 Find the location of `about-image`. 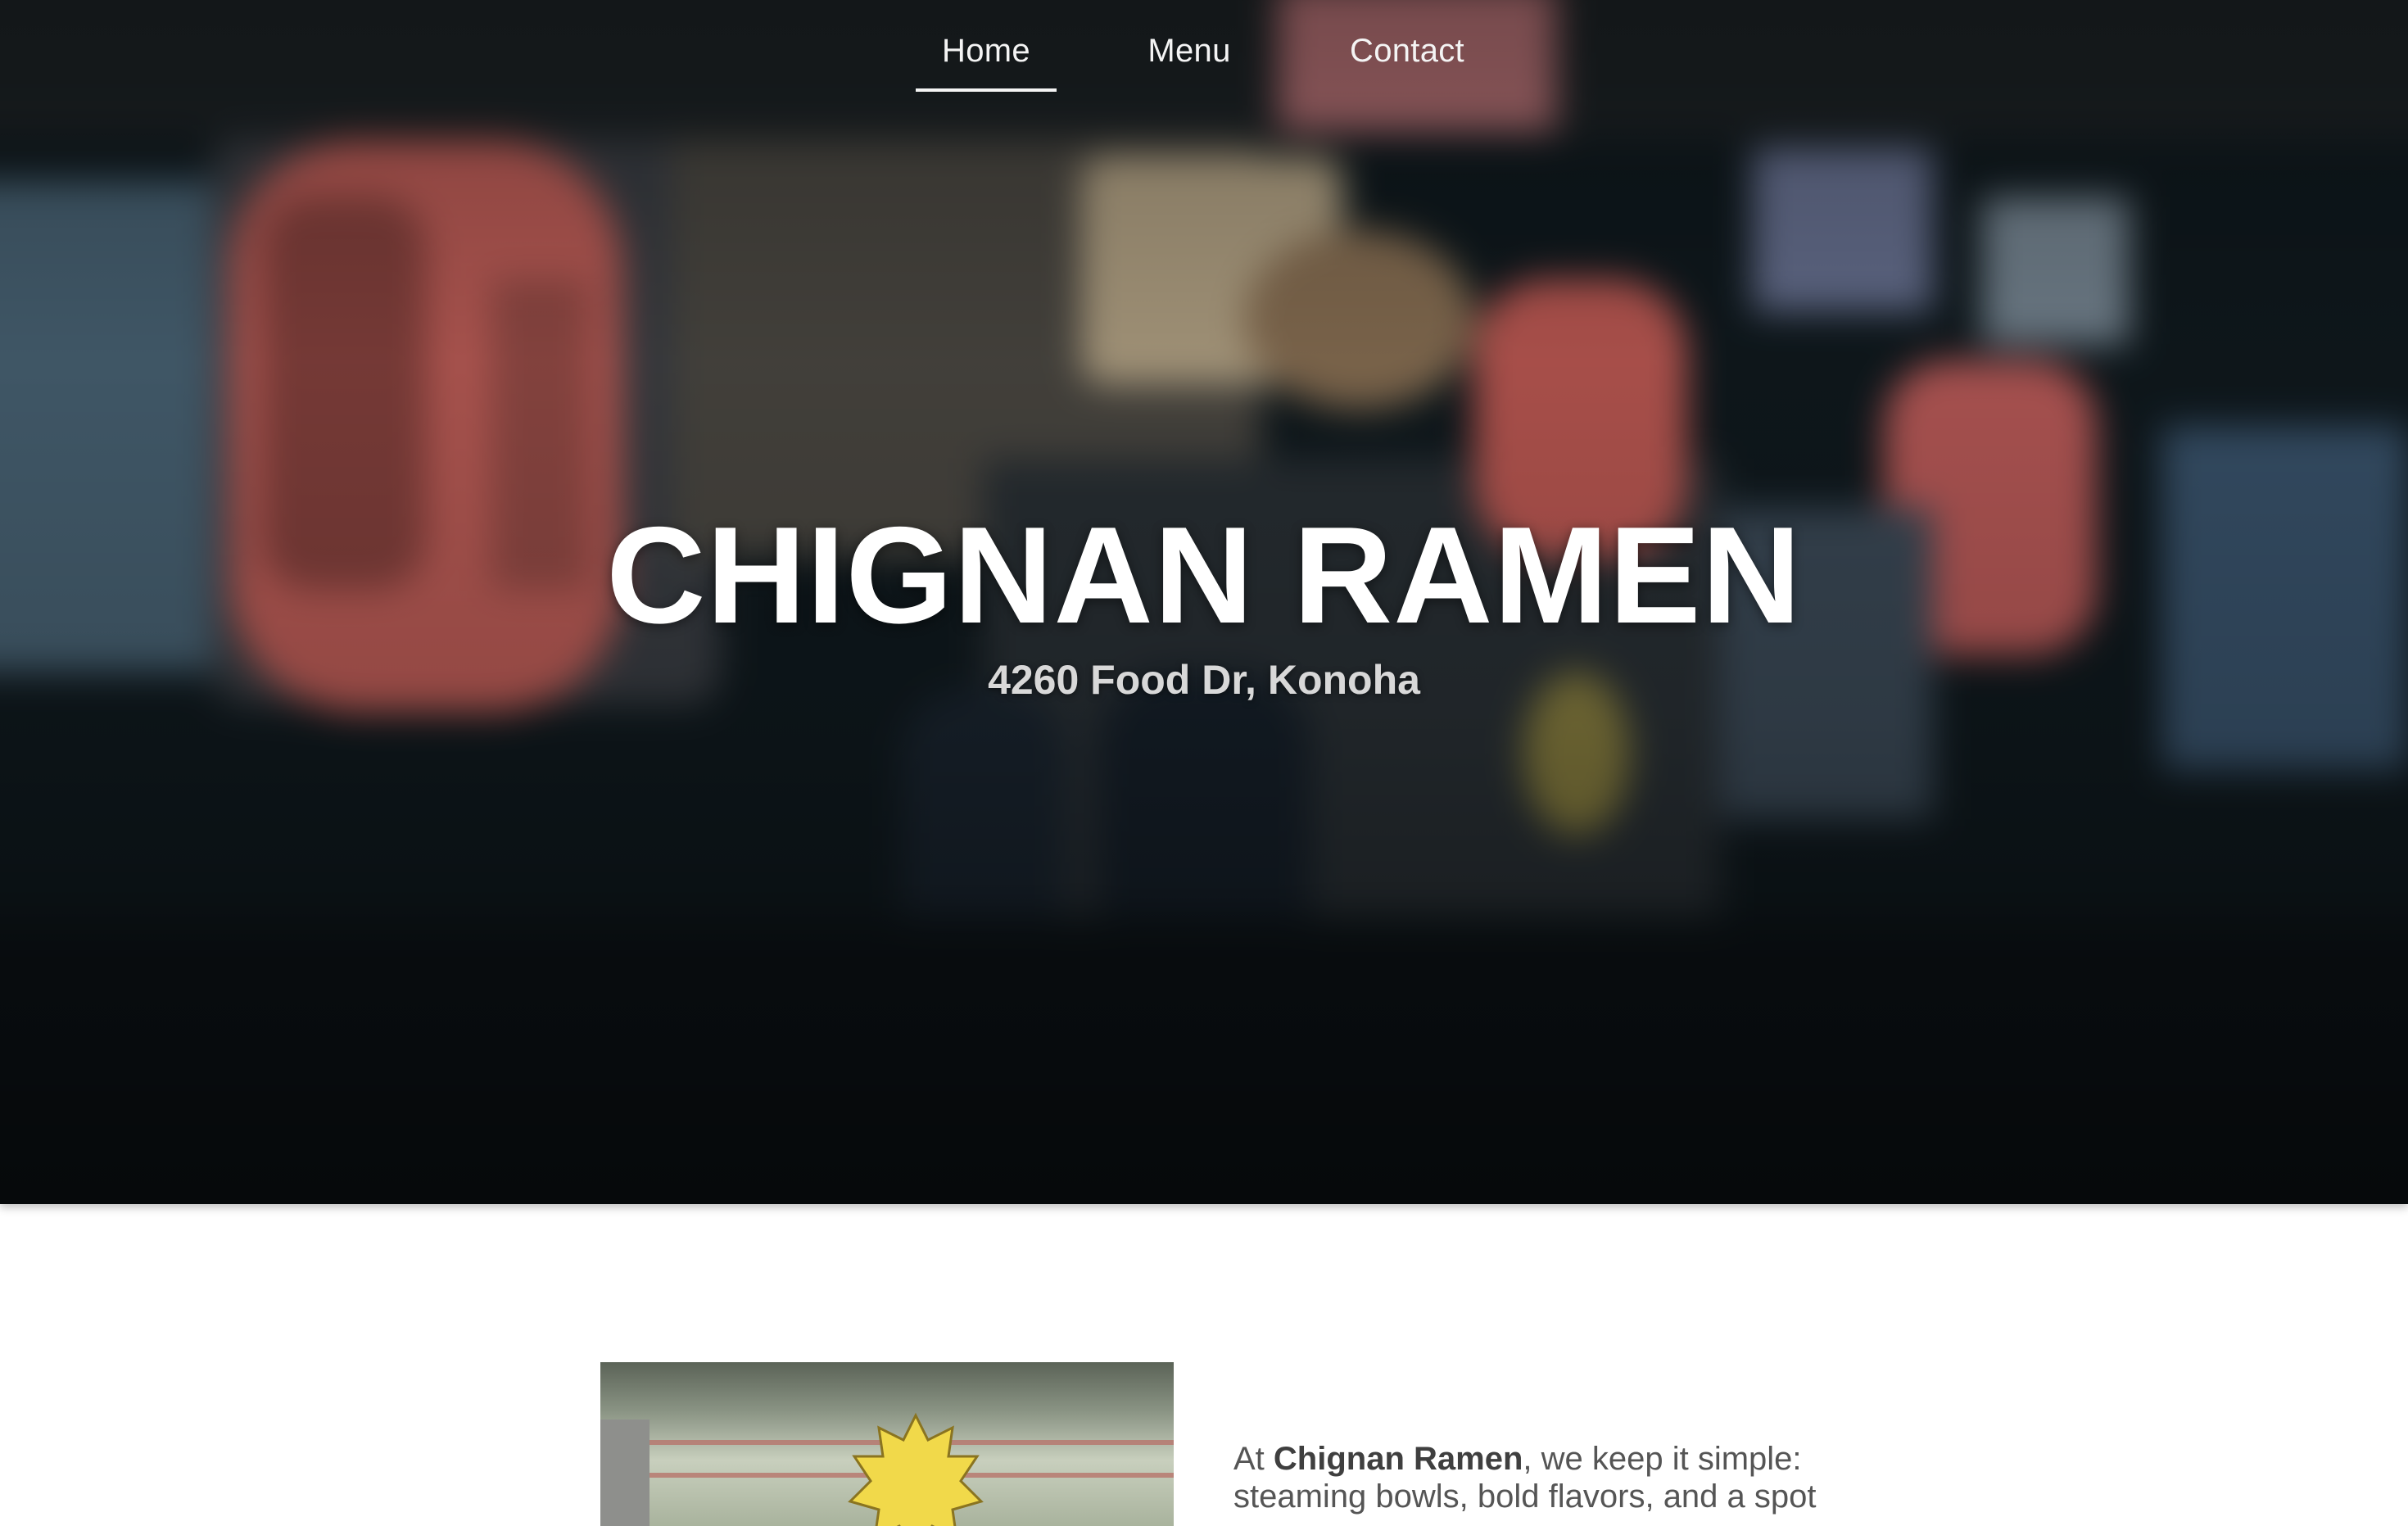

about-image is located at coordinates (887, 1444).